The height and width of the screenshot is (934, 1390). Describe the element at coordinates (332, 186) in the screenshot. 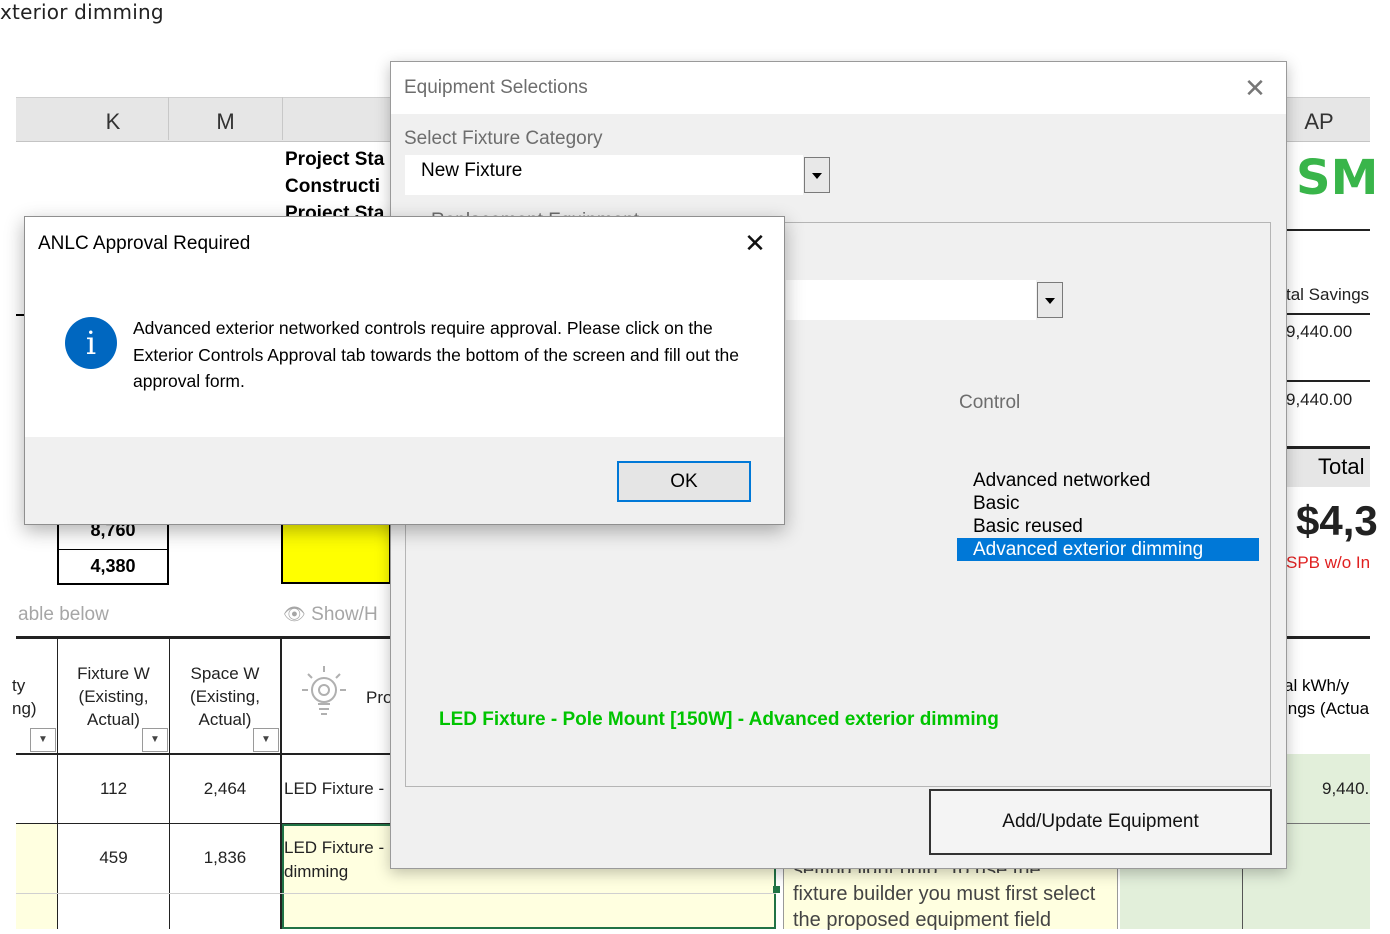

I see `project-label-2: Constructi` at that location.